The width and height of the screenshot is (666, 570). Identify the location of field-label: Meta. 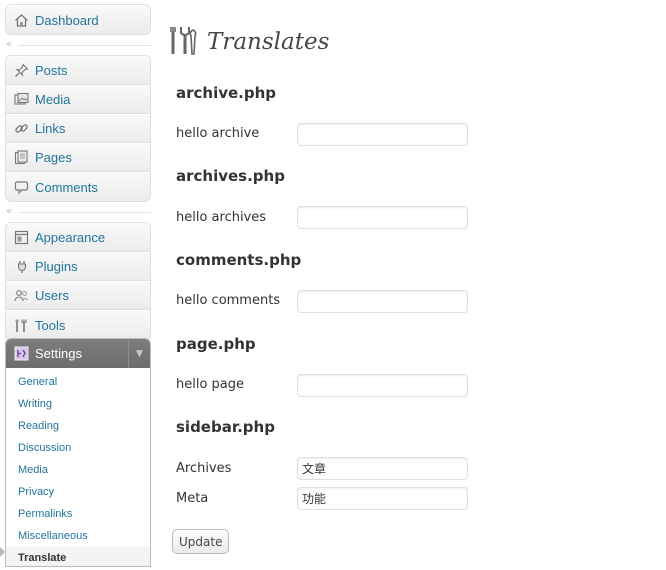
(192, 498).